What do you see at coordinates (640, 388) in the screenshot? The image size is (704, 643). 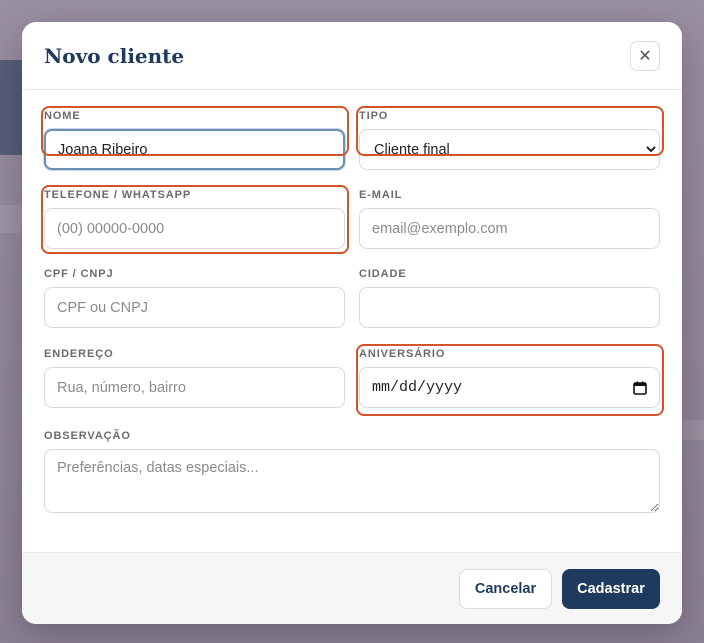 I see `calendar-icon` at bounding box center [640, 388].